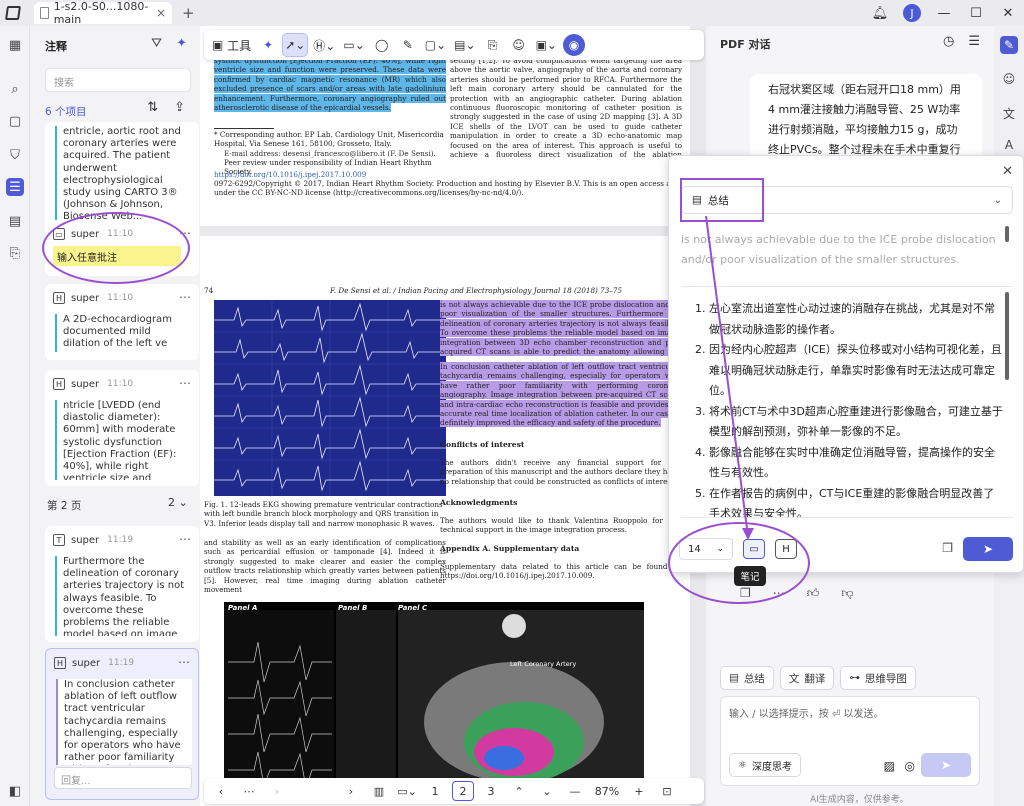 This screenshot has width=1024, height=806. I want to click on ai-sparkle-icon: ✦, so click(268, 45).